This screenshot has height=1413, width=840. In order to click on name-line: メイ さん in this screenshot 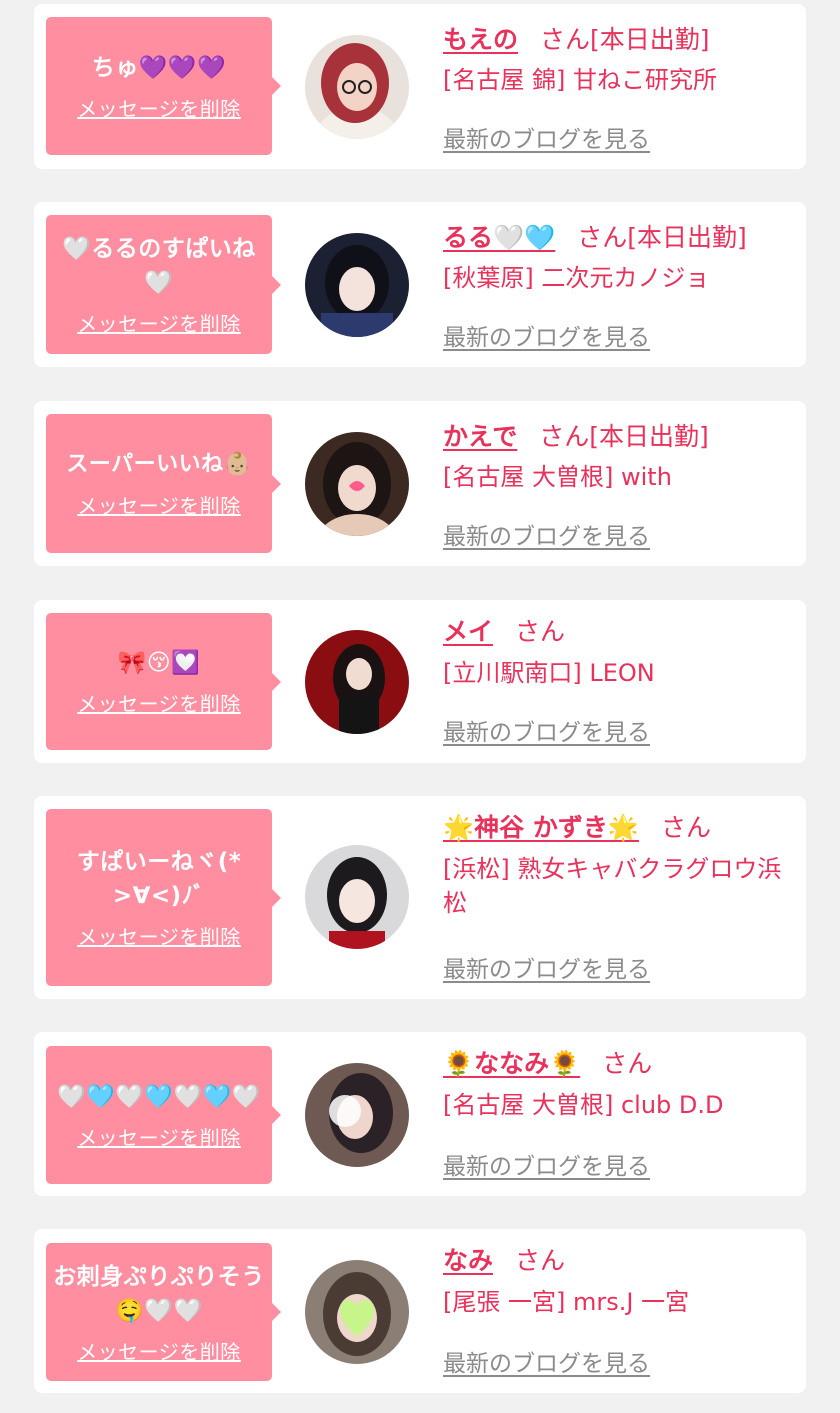, I will do `click(617, 632)`.